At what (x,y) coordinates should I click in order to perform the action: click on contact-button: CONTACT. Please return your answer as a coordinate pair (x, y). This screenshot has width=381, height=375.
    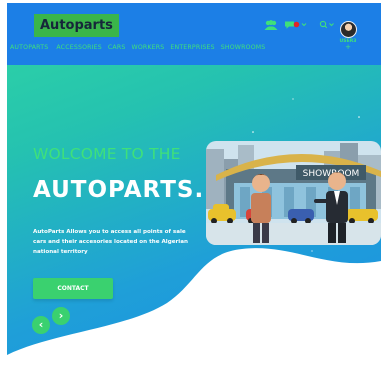
    Looking at the image, I should click on (73, 288).